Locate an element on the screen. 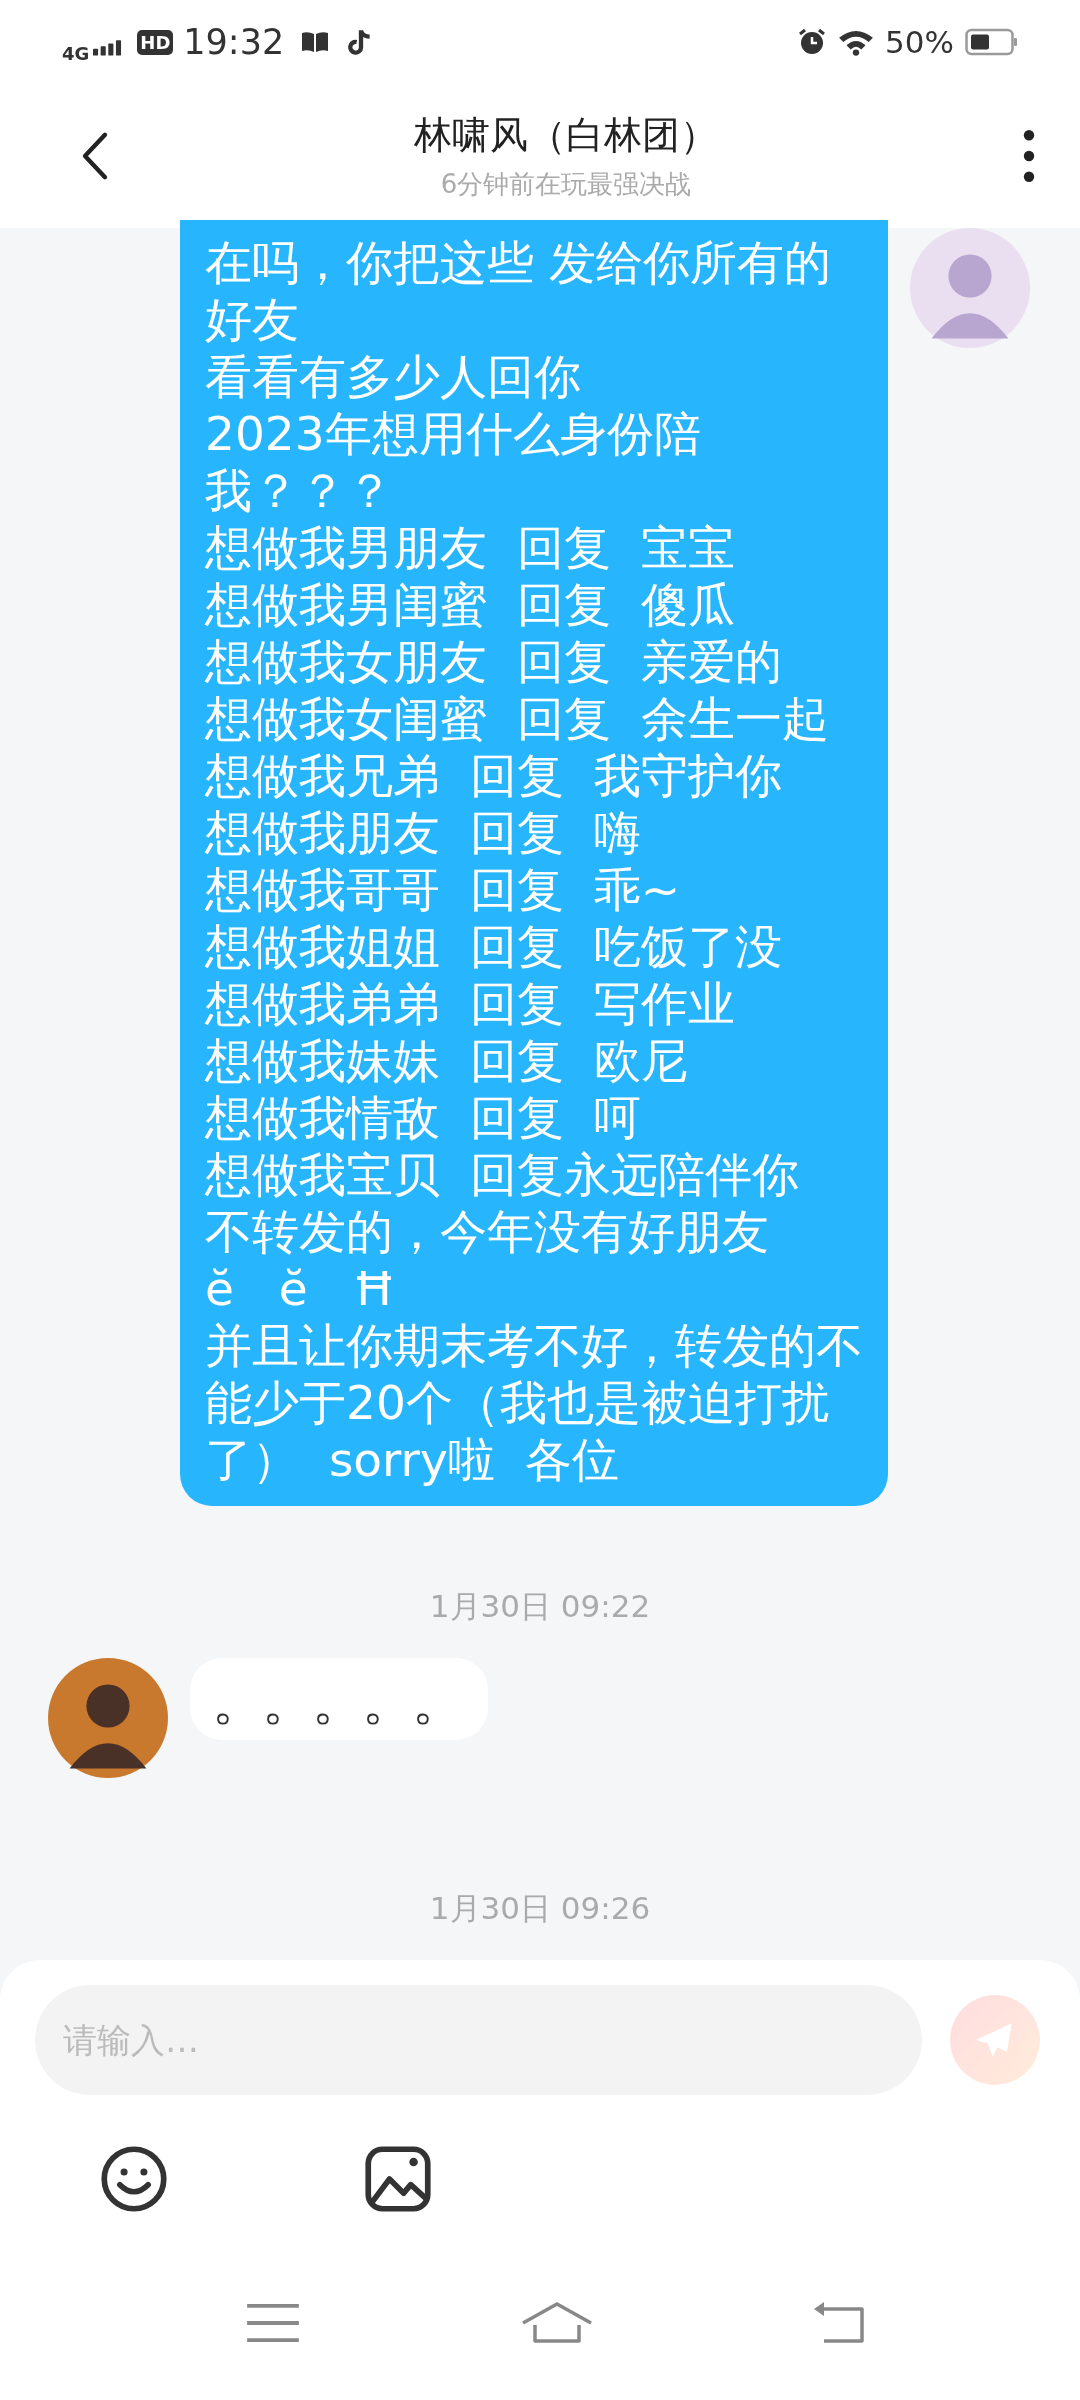 The height and width of the screenshot is (2400, 1080). message-line: 想做我男朋友 回复 宝宝 is located at coordinates (470, 547).